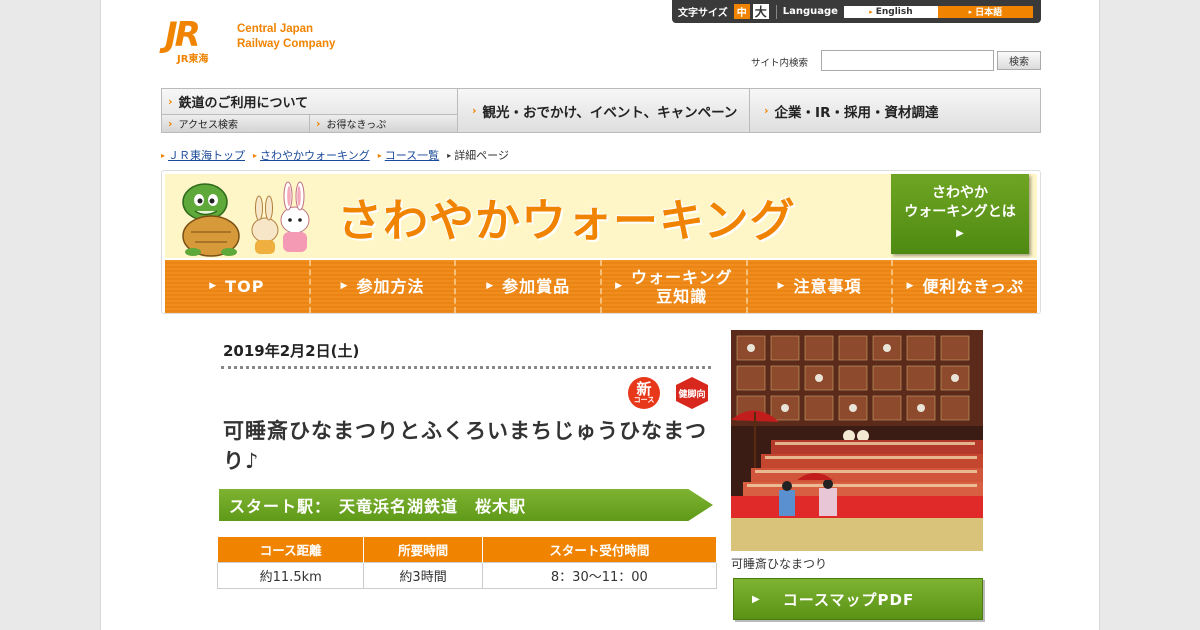 The width and height of the screenshot is (1200, 630). What do you see at coordinates (206, 155) in the screenshot?
I see `breadcrumb-jr-top: ＪＲ東海トップ` at bounding box center [206, 155].